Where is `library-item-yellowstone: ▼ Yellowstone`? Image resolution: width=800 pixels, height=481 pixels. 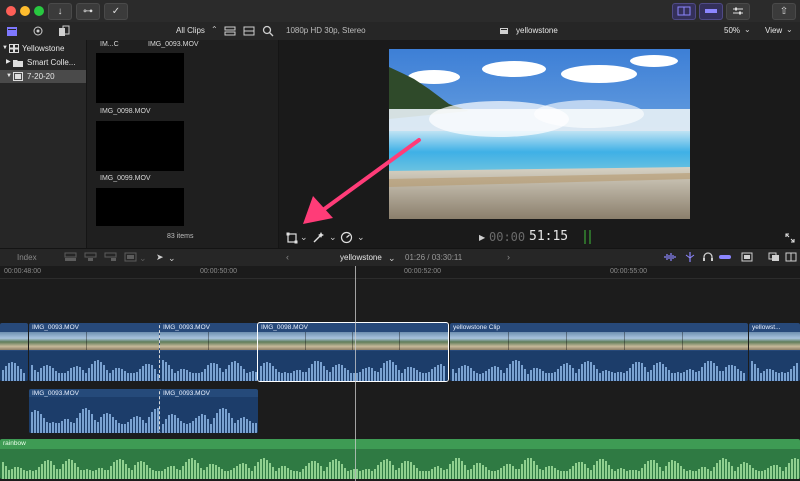
library-item-yellowstone: ▼ Yellowstone is located at coordinates (43, 48).